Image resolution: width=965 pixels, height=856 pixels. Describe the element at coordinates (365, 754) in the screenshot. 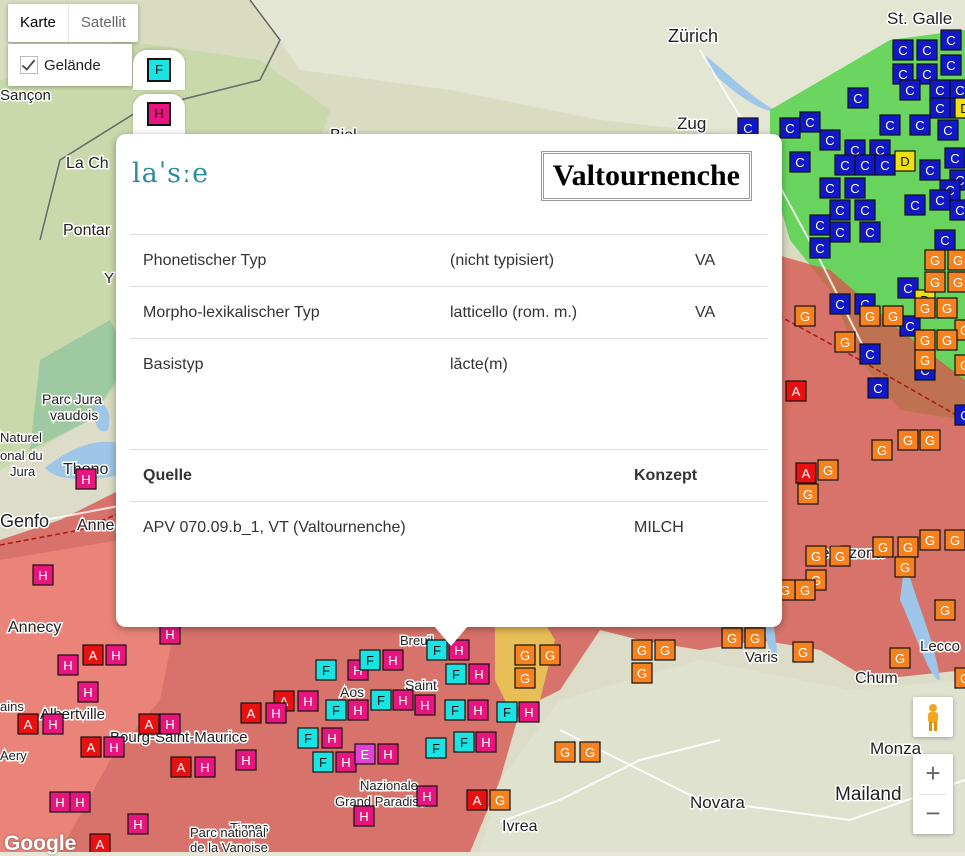

I see `map-marker-e: E` at that location.